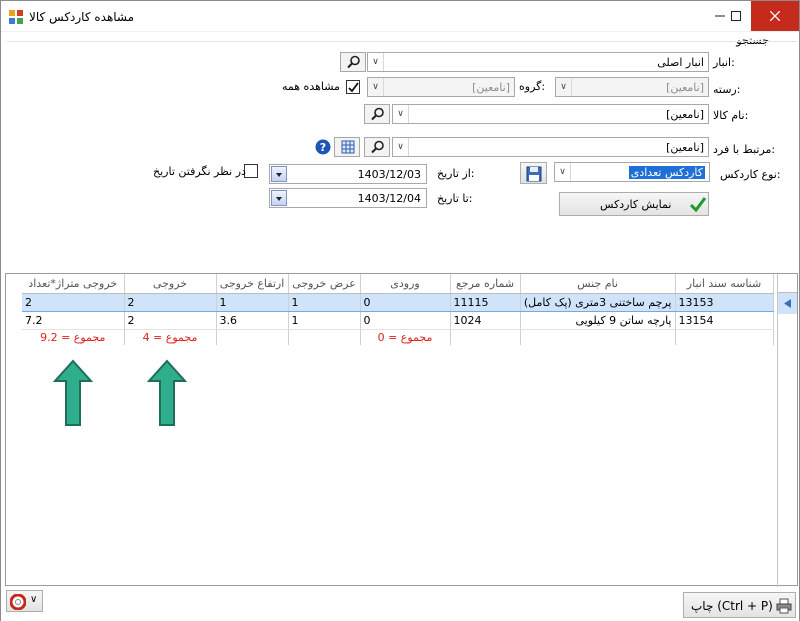 The height and width of the screenshot is (621, 800). I want to click on product-search-button, so click(377, 114).